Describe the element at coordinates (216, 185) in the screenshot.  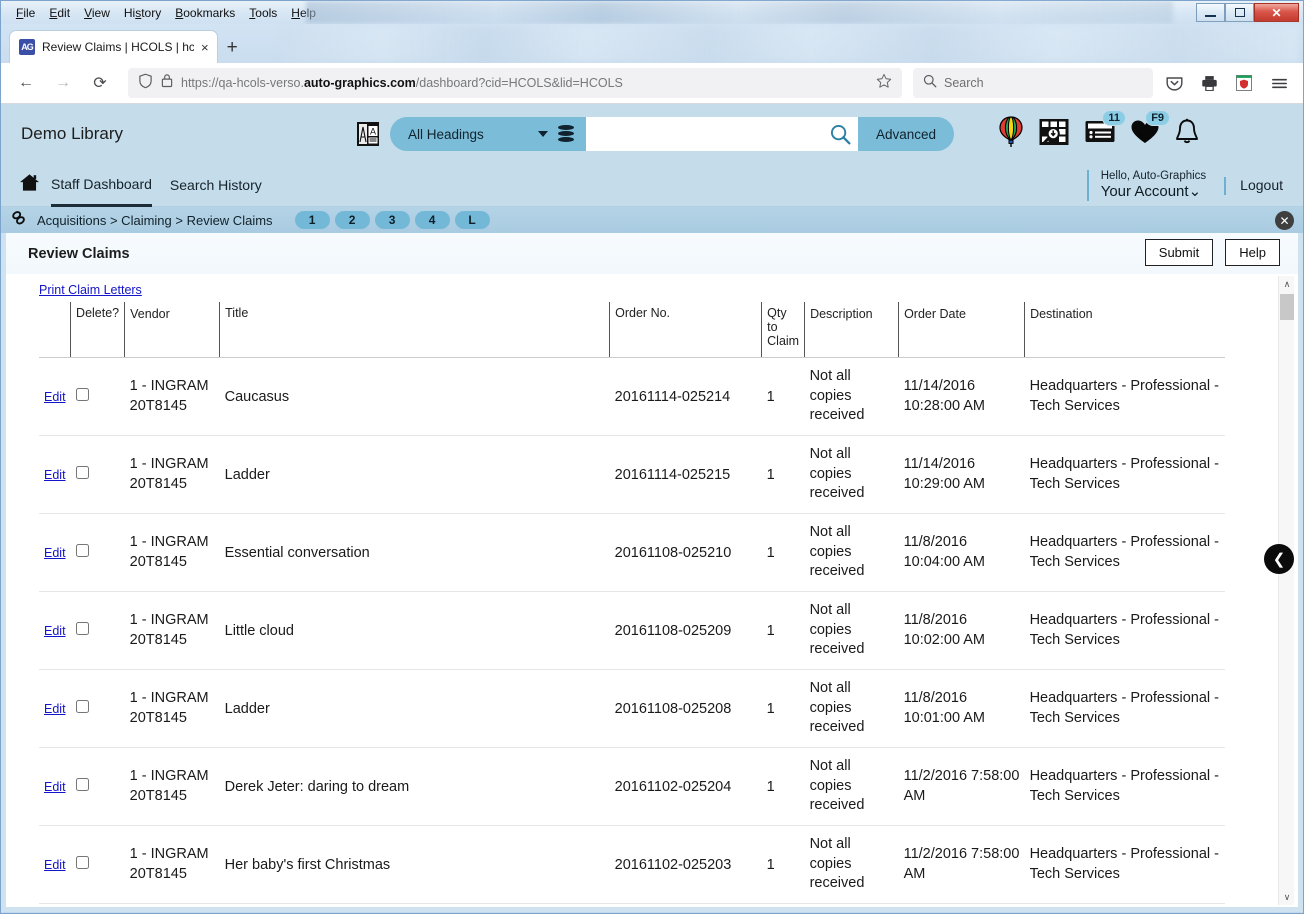
I see `nav-search-history: Search History` at that location.